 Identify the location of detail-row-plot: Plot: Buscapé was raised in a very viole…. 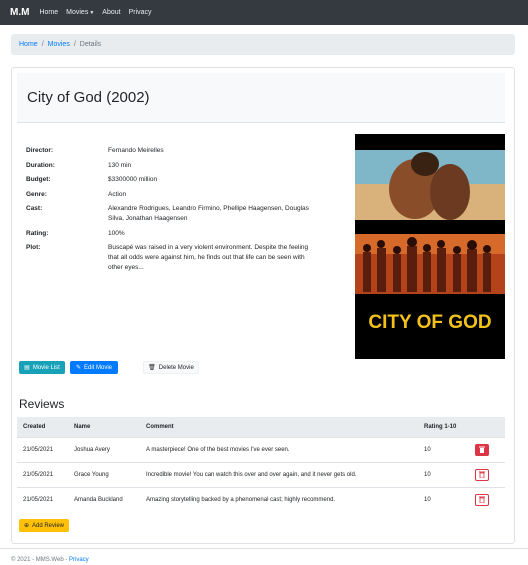
(176, 258).